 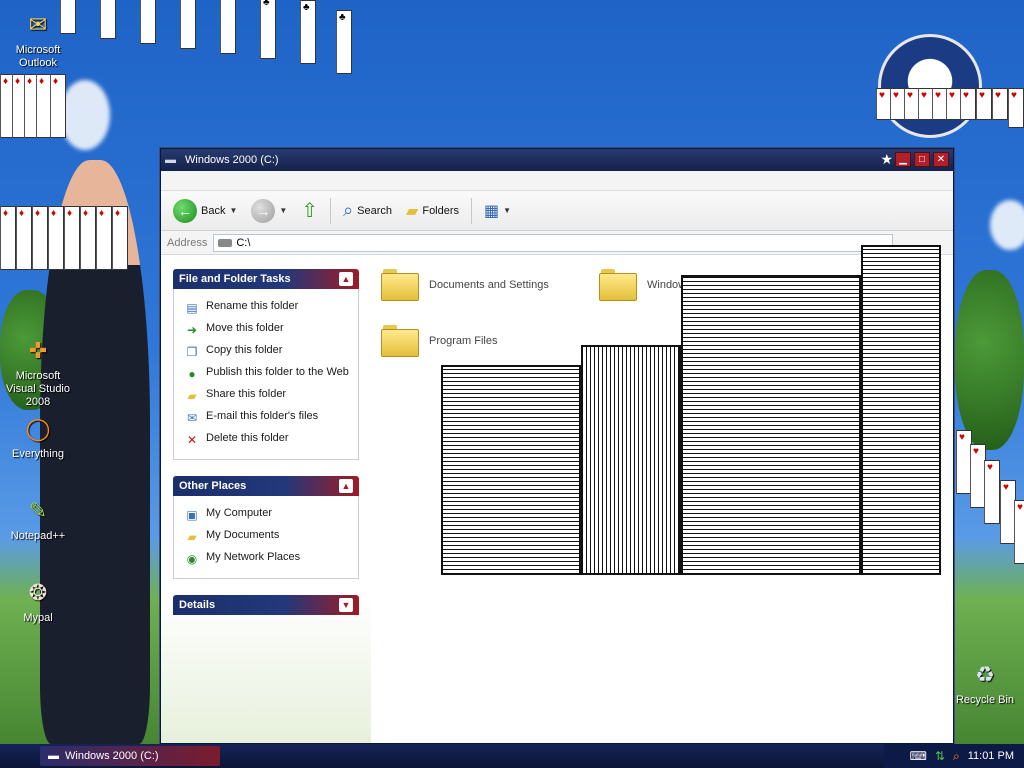 I want to click on task-rename-folder: ▤ Rename this folder, so click(x=268, y=308).